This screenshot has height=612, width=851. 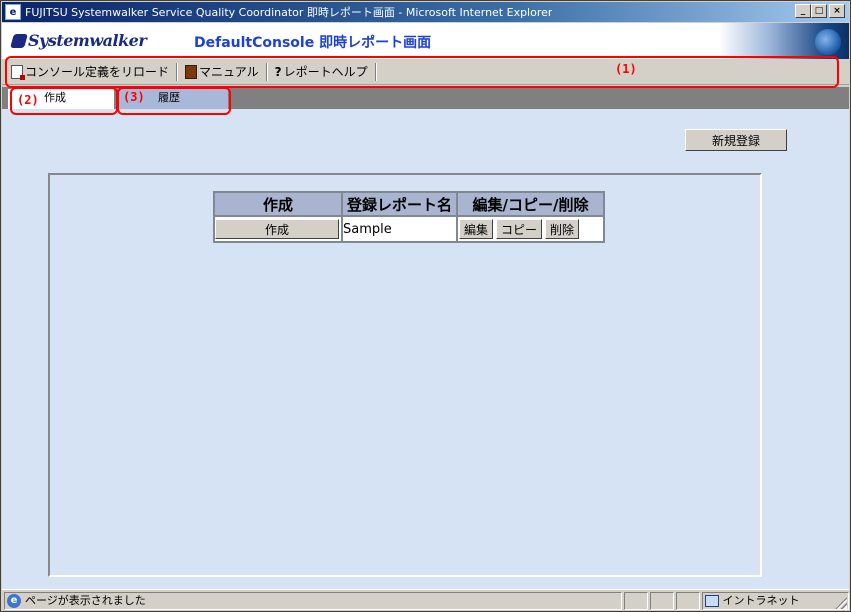 I want to click on column-header-create: 作成, so click(x=278, y=204).